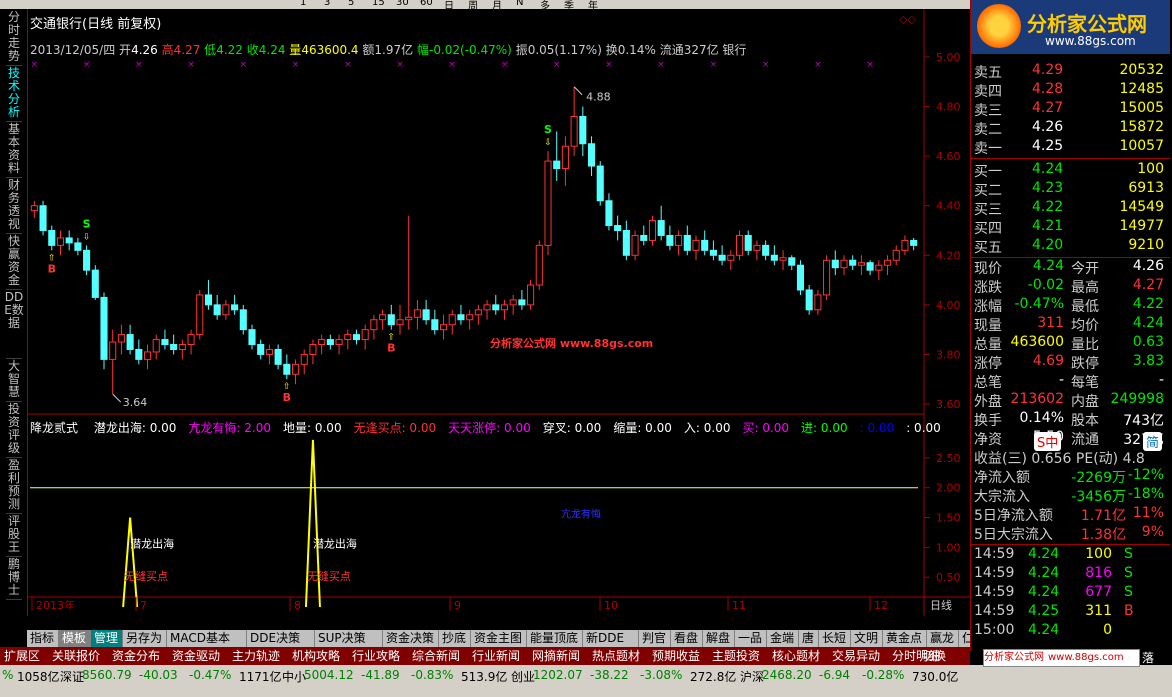 This screenshot has height=697, width=1172. I want to click on bottom-link-12: 主题投资, so click(736, 656).